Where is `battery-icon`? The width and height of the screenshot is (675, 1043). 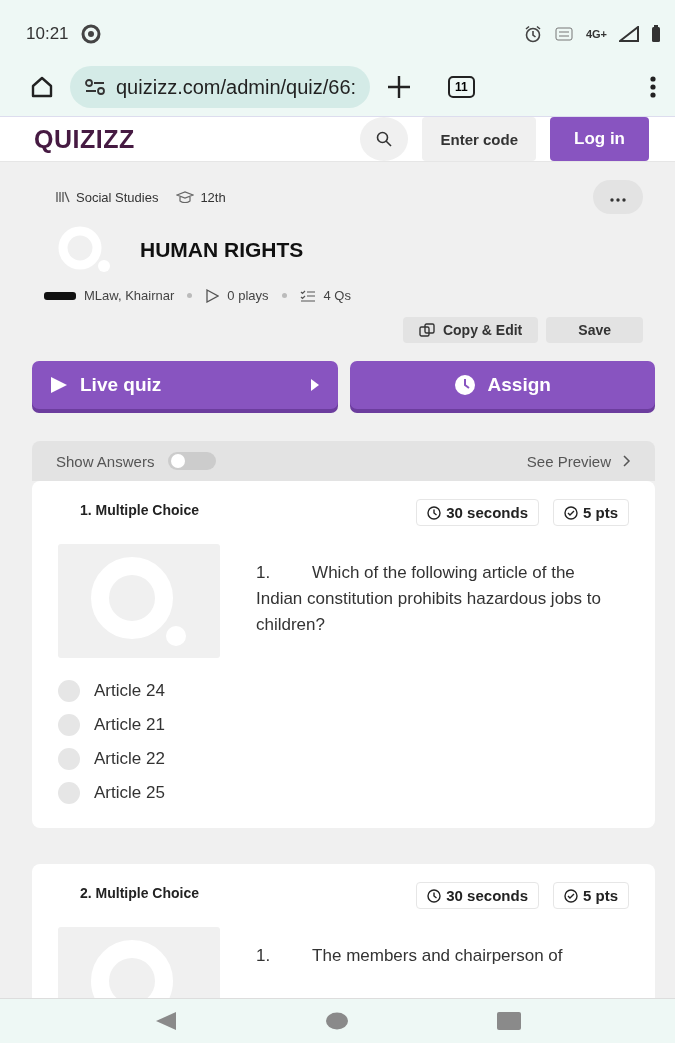 battery-icon is located at coordinates (656, 34).